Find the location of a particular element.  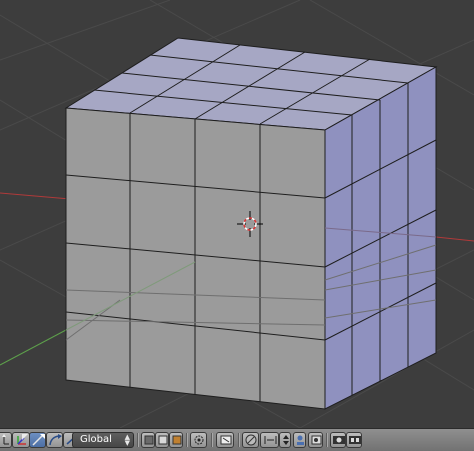

scale-manipulator-icon is located at coordinates (54, 440).